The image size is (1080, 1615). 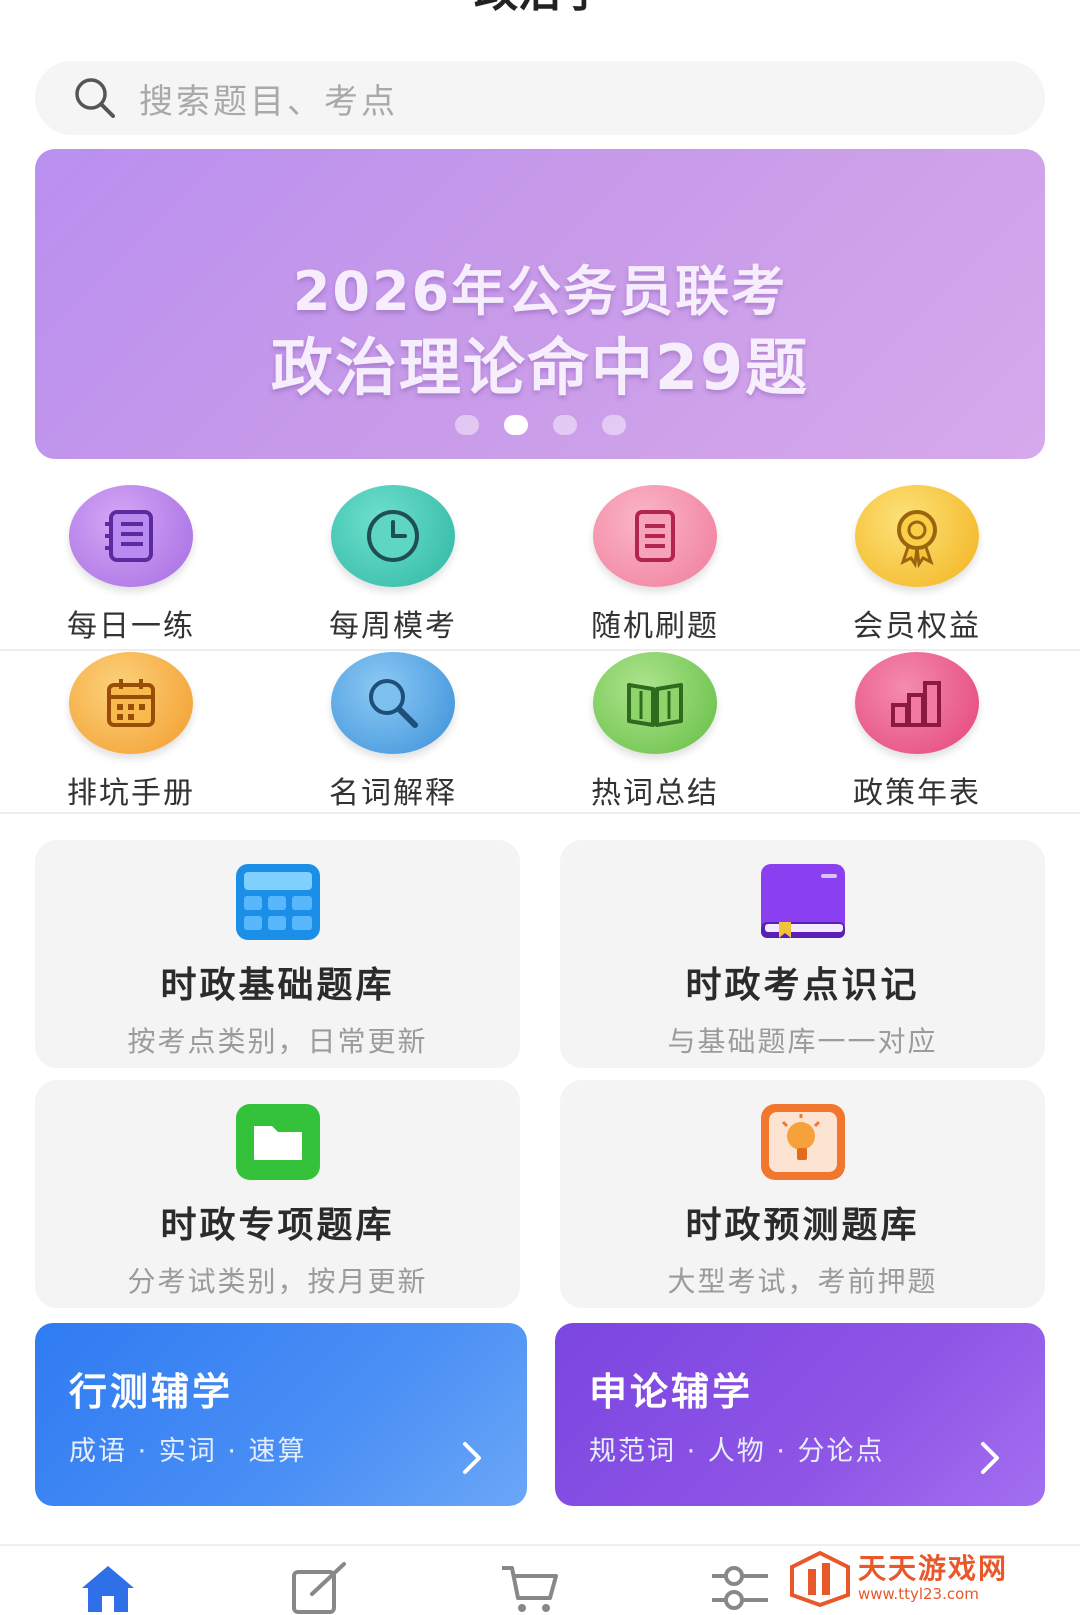 What do you see at coordinates (277, 985) in the screenshot?
I see `card-title: 时政基础题库` at bounding box center [277, 985].